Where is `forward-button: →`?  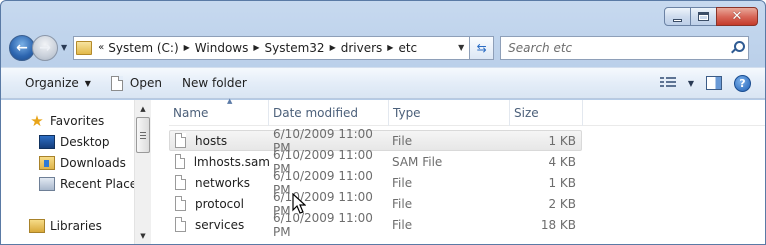
forward-button: → is located at coordinates (45, 47).